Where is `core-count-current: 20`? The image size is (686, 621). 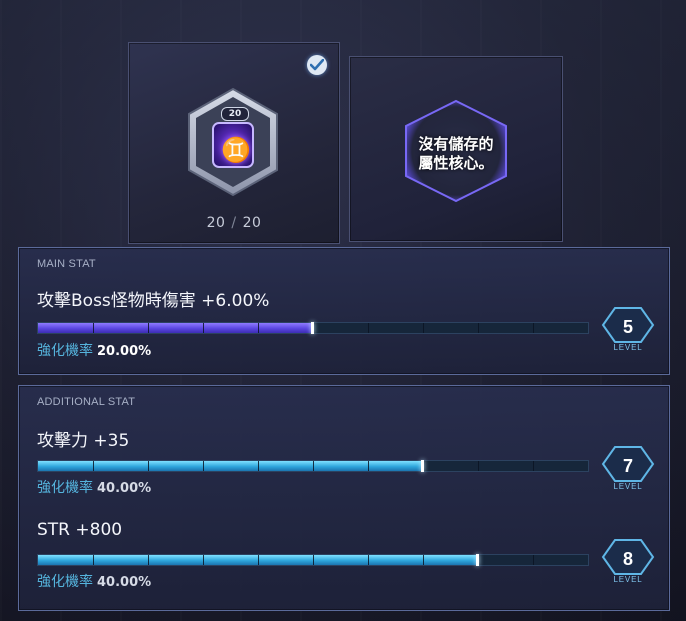 core-count-current: 20 is located at coordinates (216, 223).